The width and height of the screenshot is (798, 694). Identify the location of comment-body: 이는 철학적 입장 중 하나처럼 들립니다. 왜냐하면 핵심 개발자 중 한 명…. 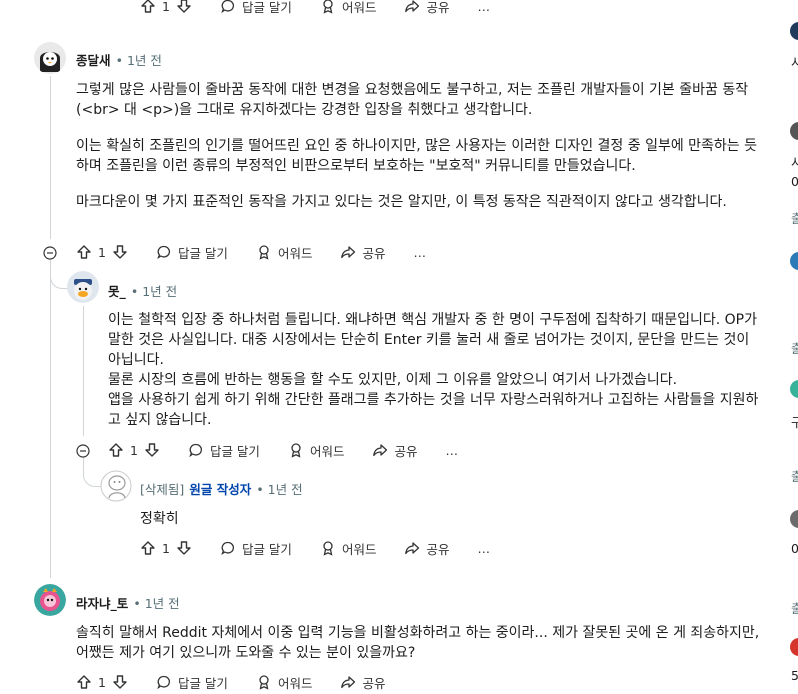
(434, 370).